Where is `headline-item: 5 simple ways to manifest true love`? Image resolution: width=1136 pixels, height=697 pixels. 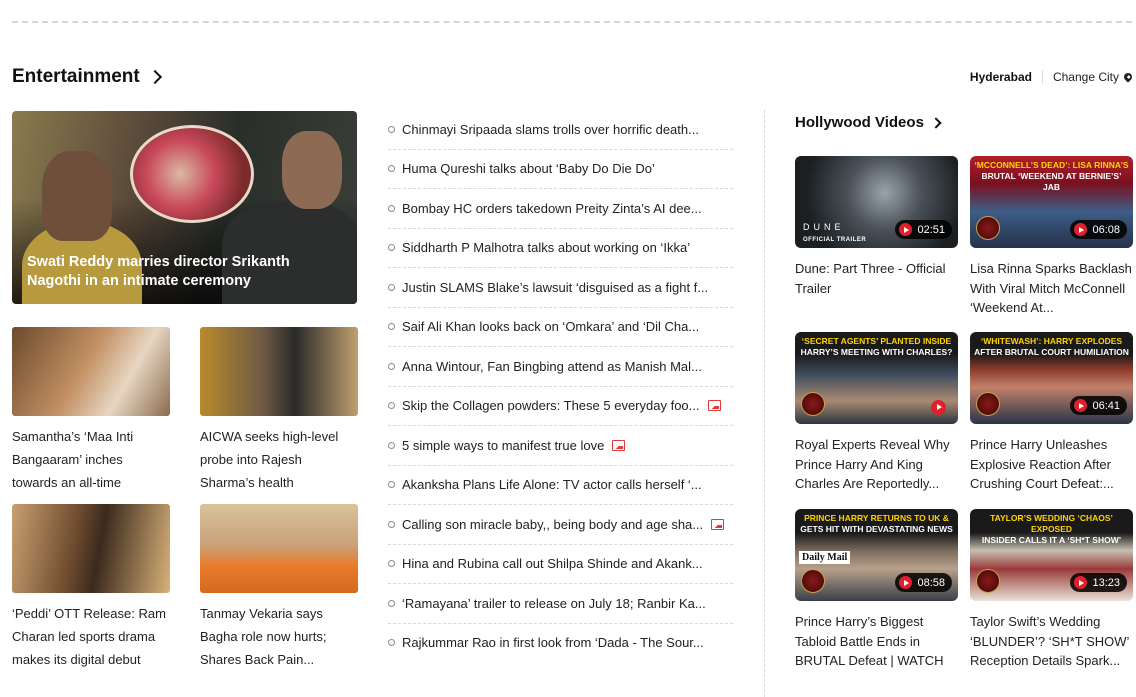
headline-item: 5 simple ways to manifest true love is located at coordinates (560, 446).